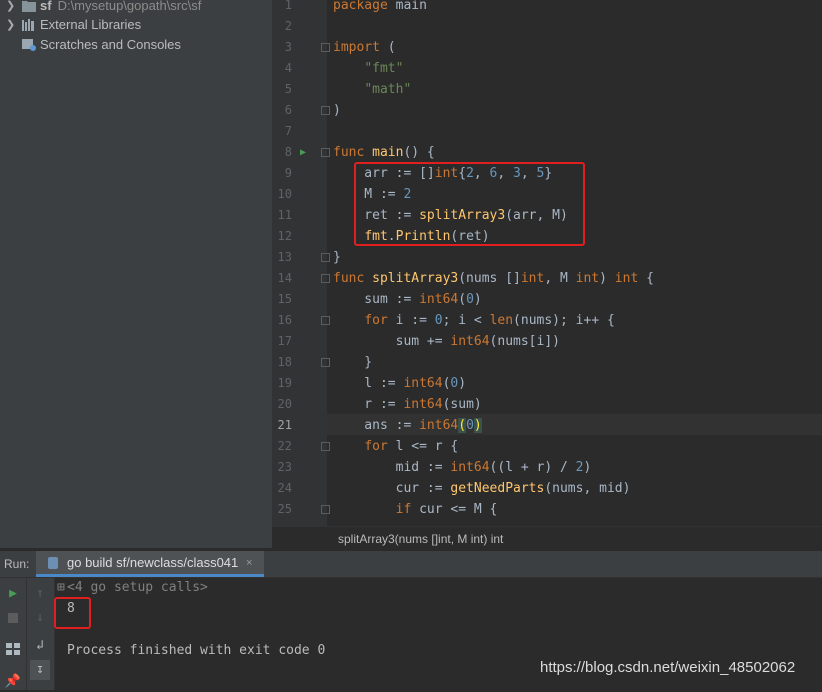 Image resolution: width=822 pixels, height=692 pixels. What do you see at coordinates (288, 26) in the screenshot?
I see `line-number: 2` at bounding box center [288, 26].